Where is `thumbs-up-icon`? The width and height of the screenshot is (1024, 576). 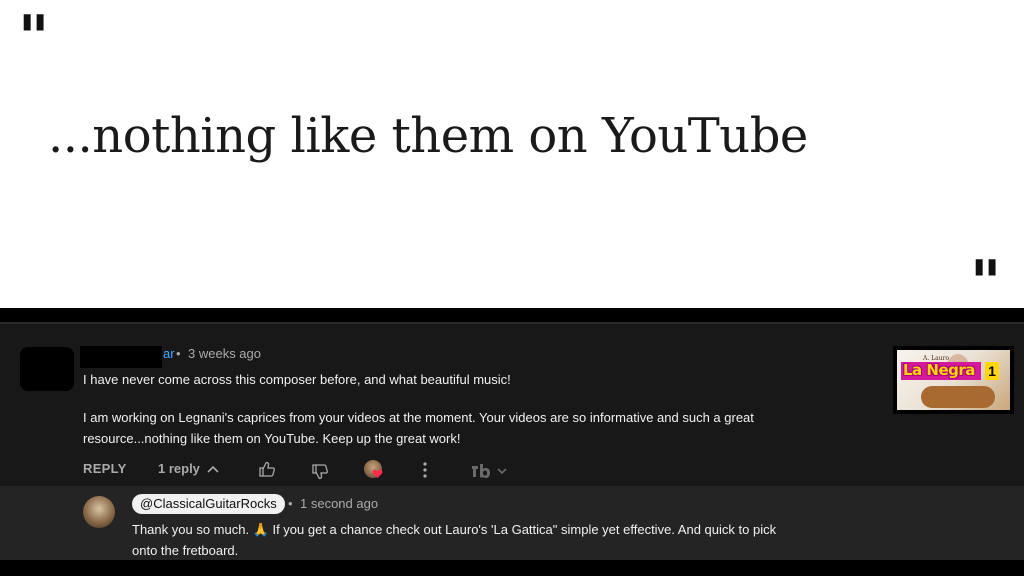 thumbs-up-icon is located at coordinates (267, 469).